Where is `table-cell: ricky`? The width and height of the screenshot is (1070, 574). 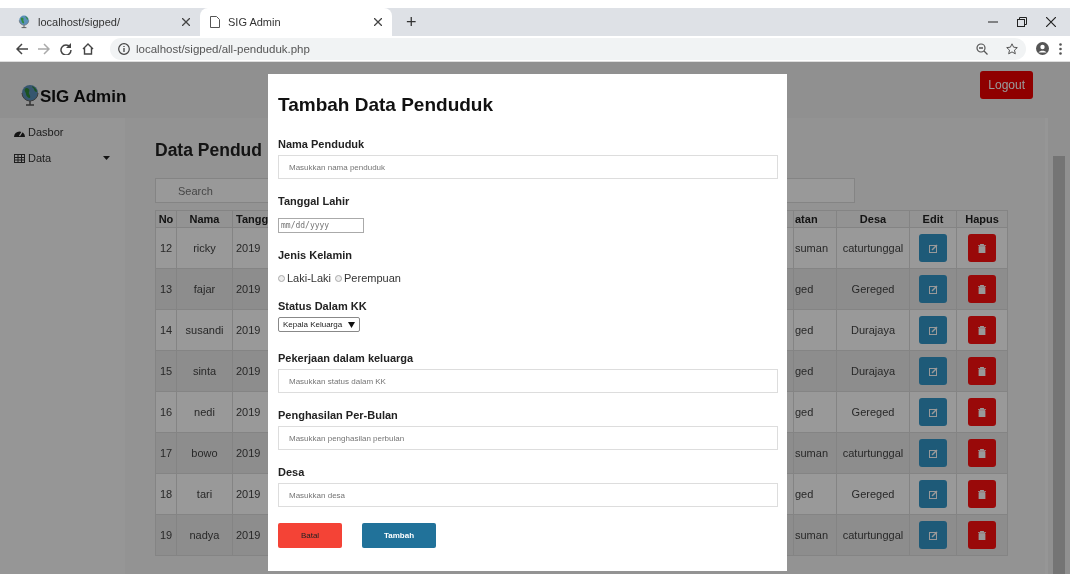 table-cell: ricky is located at coordinates (204, 248).